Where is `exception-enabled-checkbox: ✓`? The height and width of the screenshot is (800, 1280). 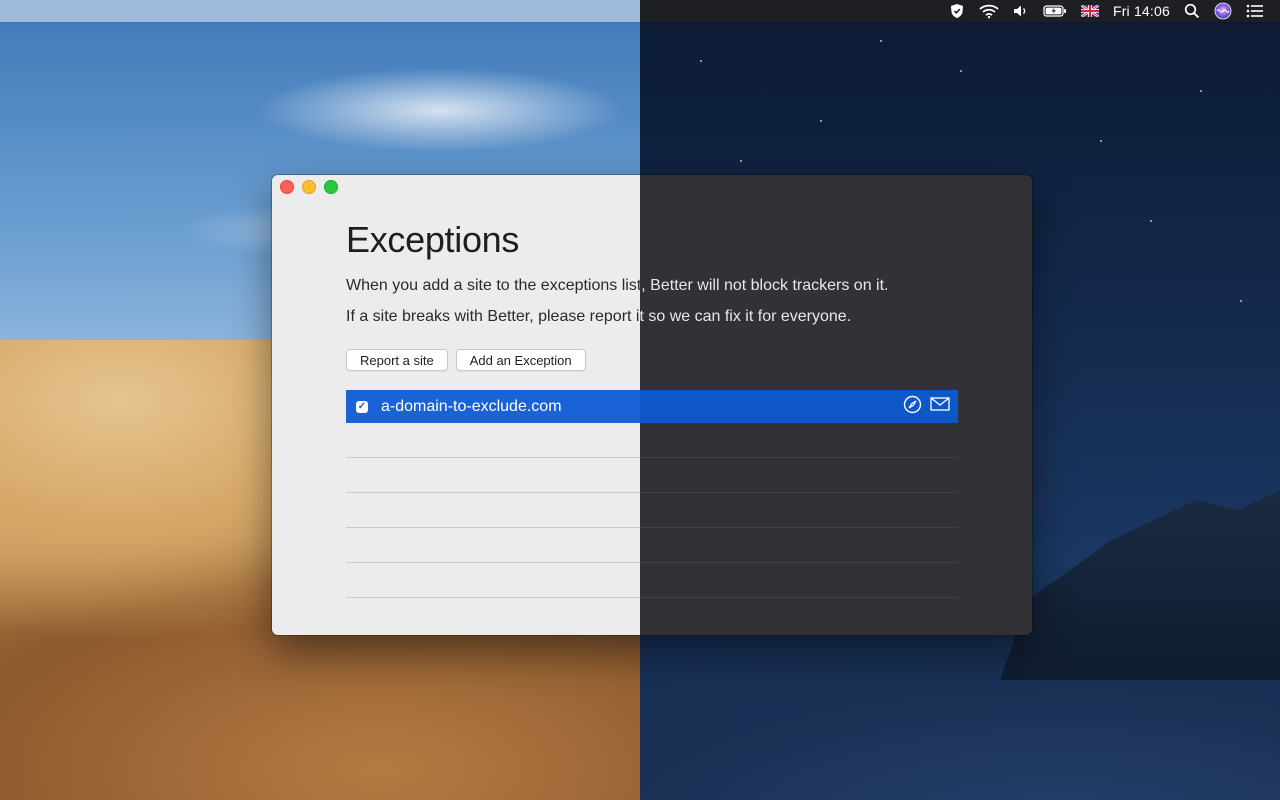 exception-enabled-checkbox: ✓ is located at coordinates (362, 406).